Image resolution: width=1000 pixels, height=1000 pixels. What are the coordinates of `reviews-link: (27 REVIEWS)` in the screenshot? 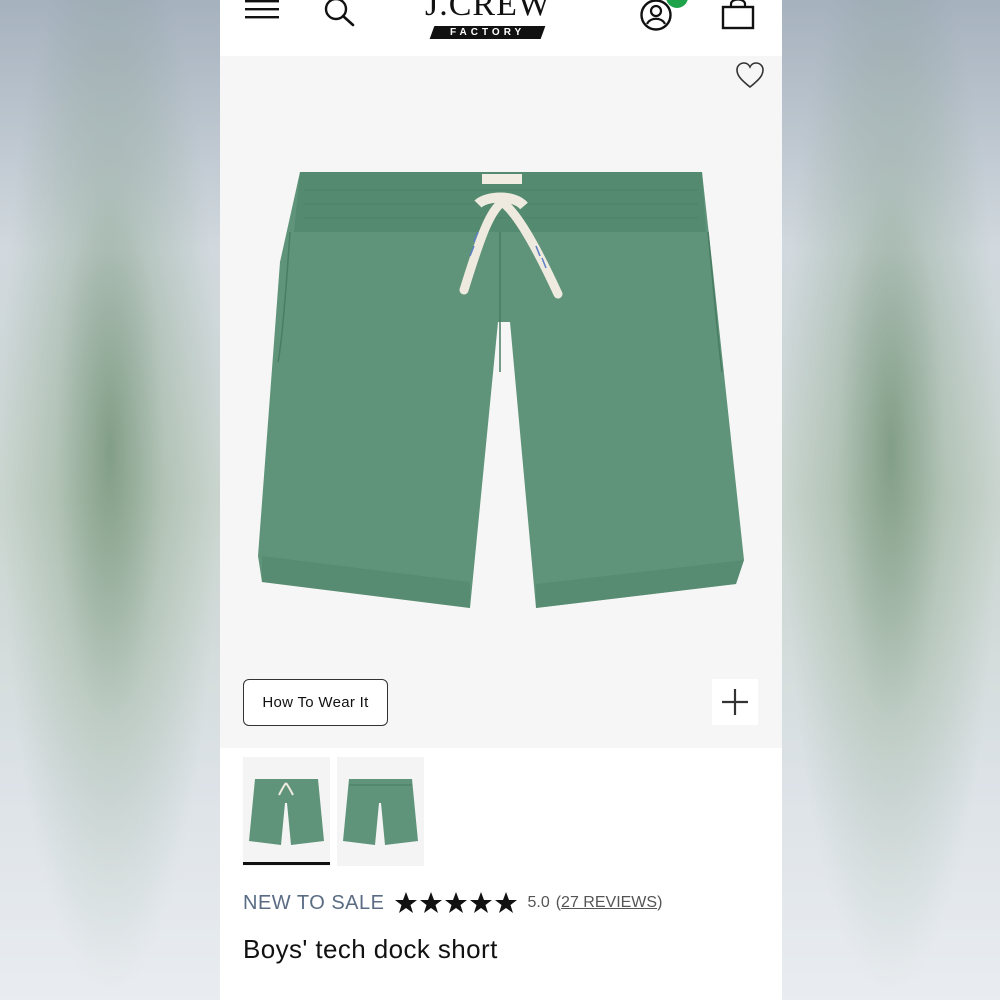 It's located at (609, 903).